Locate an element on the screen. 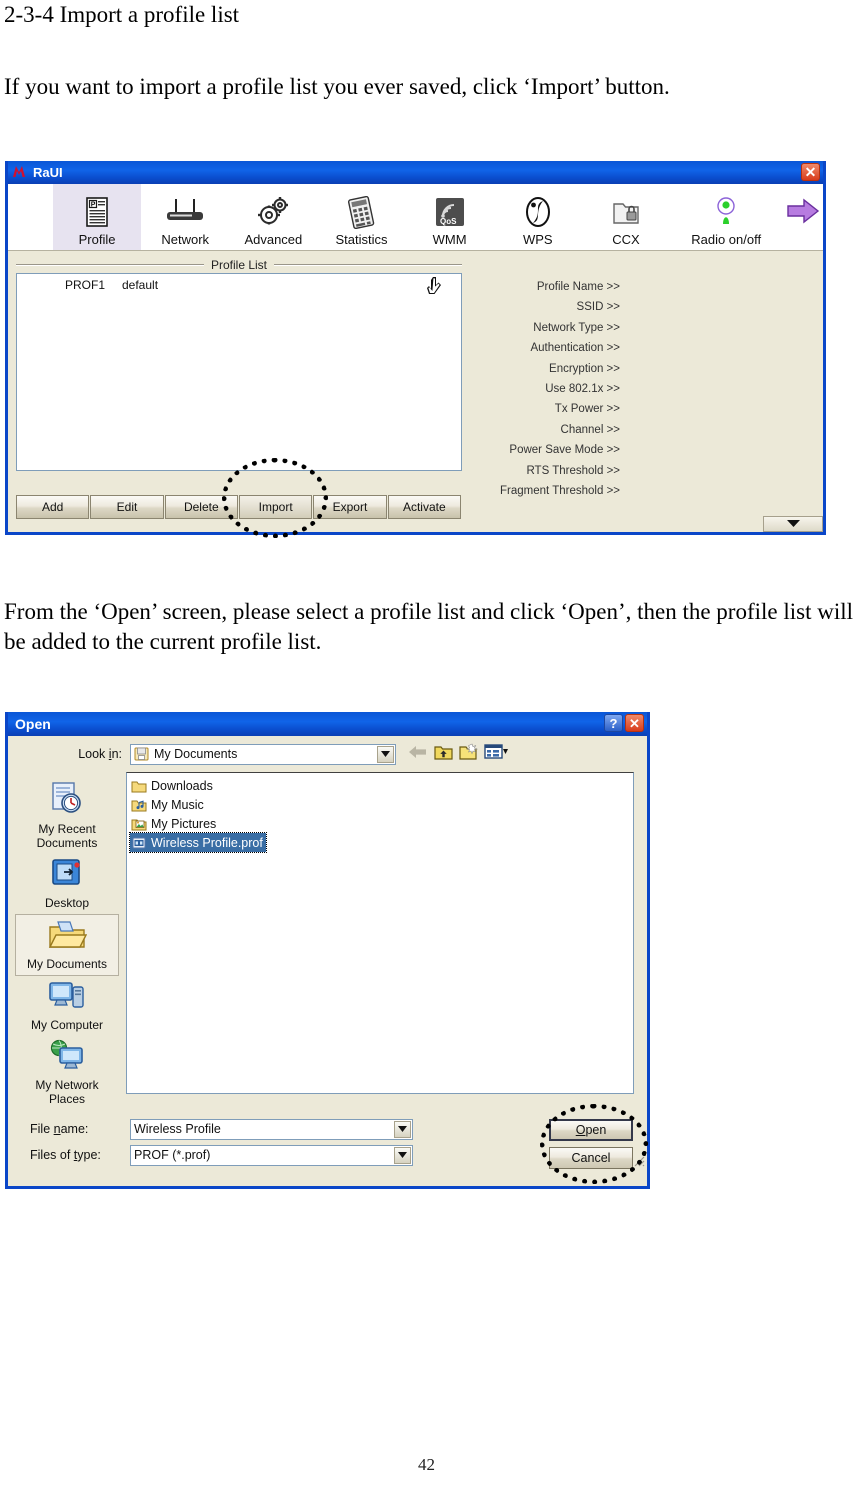 Image resolution: width=853 pixels, height=1487 pixels. tab-statistics-label: Statistics is located at coordinates (361, 239).